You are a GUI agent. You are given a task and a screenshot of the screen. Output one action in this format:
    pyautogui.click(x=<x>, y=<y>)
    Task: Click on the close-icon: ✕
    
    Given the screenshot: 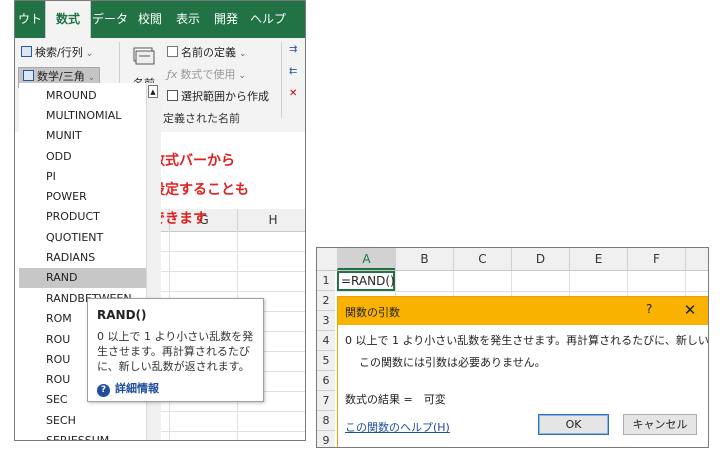 What is the action you would take?
    pyautogui.click(x=690, y=310)
    